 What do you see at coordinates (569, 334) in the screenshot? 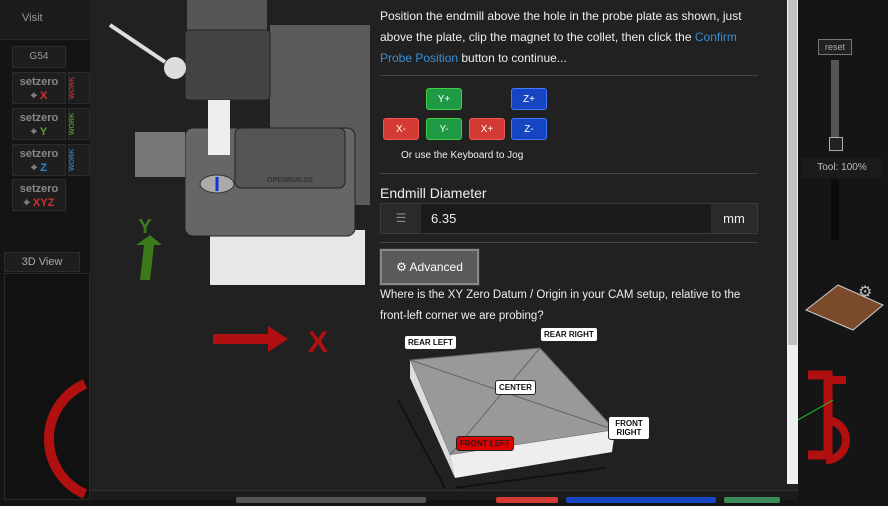
I see `datum-rear-right: REAR RIGHT` at bounding box center [569, 334].